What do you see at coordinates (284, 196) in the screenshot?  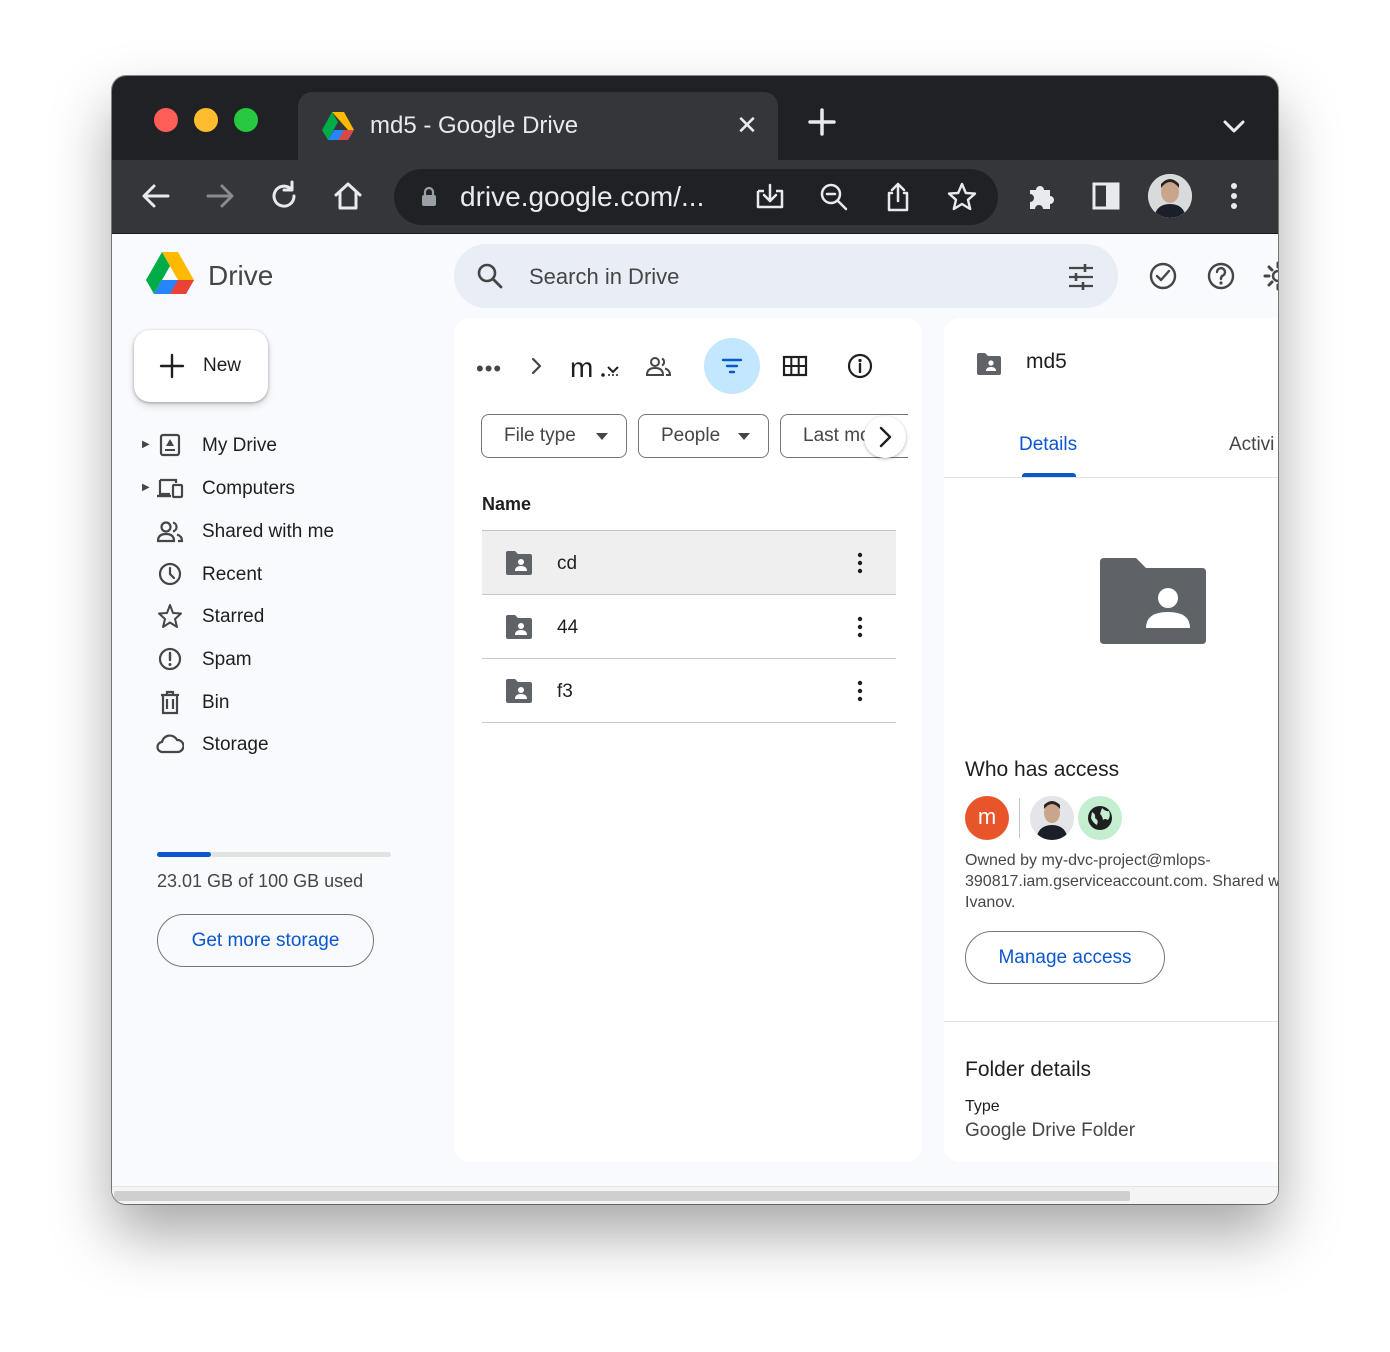 I see `reload-icon` at bounding box center [284, 196].